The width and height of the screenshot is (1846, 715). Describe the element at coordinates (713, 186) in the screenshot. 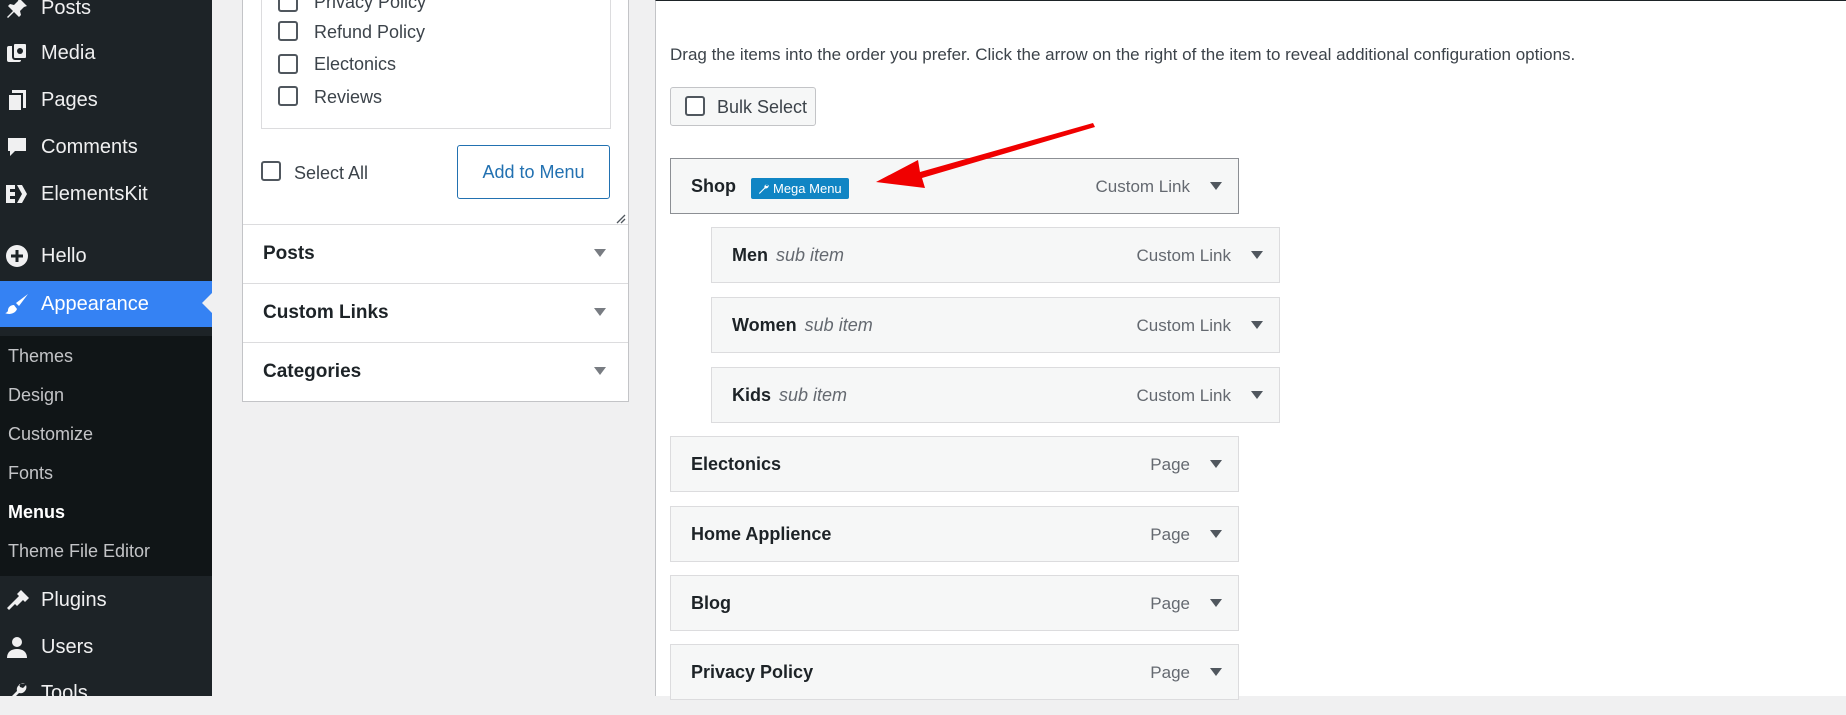

I see `menu-item-title: Shop` at that location.